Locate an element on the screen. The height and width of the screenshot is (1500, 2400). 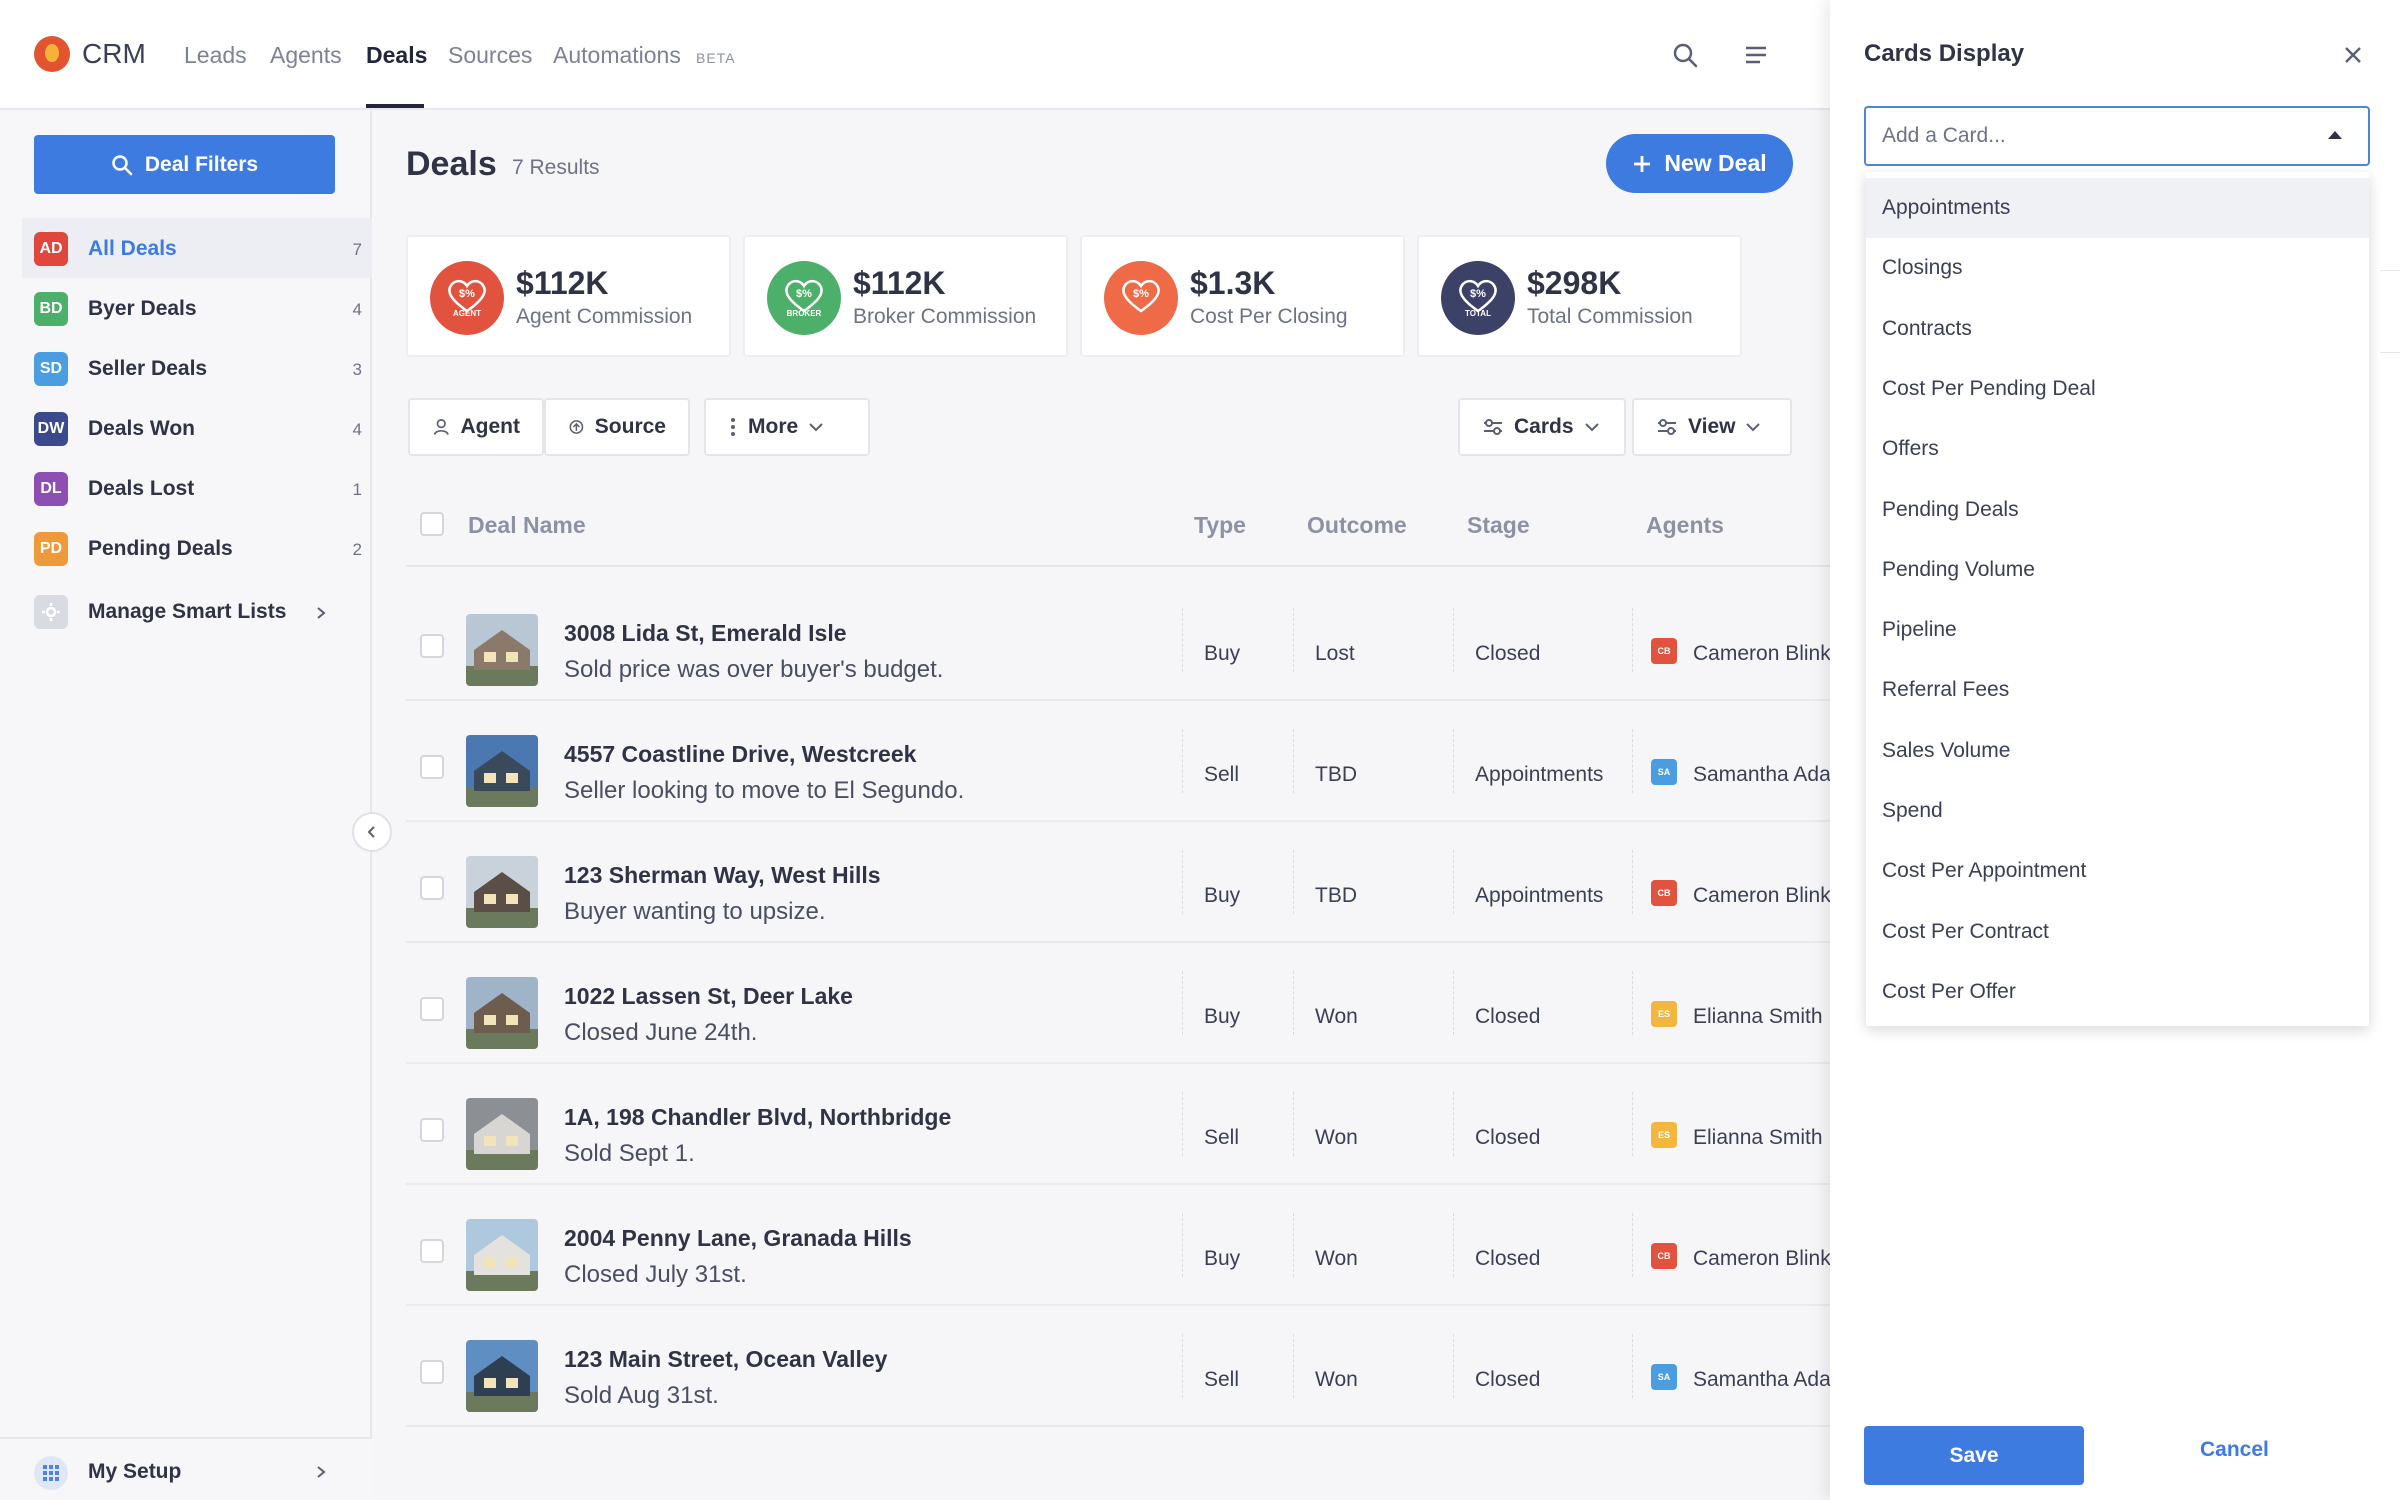
deal-filters-button: Deal Filters is located at coordinates (184, 164).